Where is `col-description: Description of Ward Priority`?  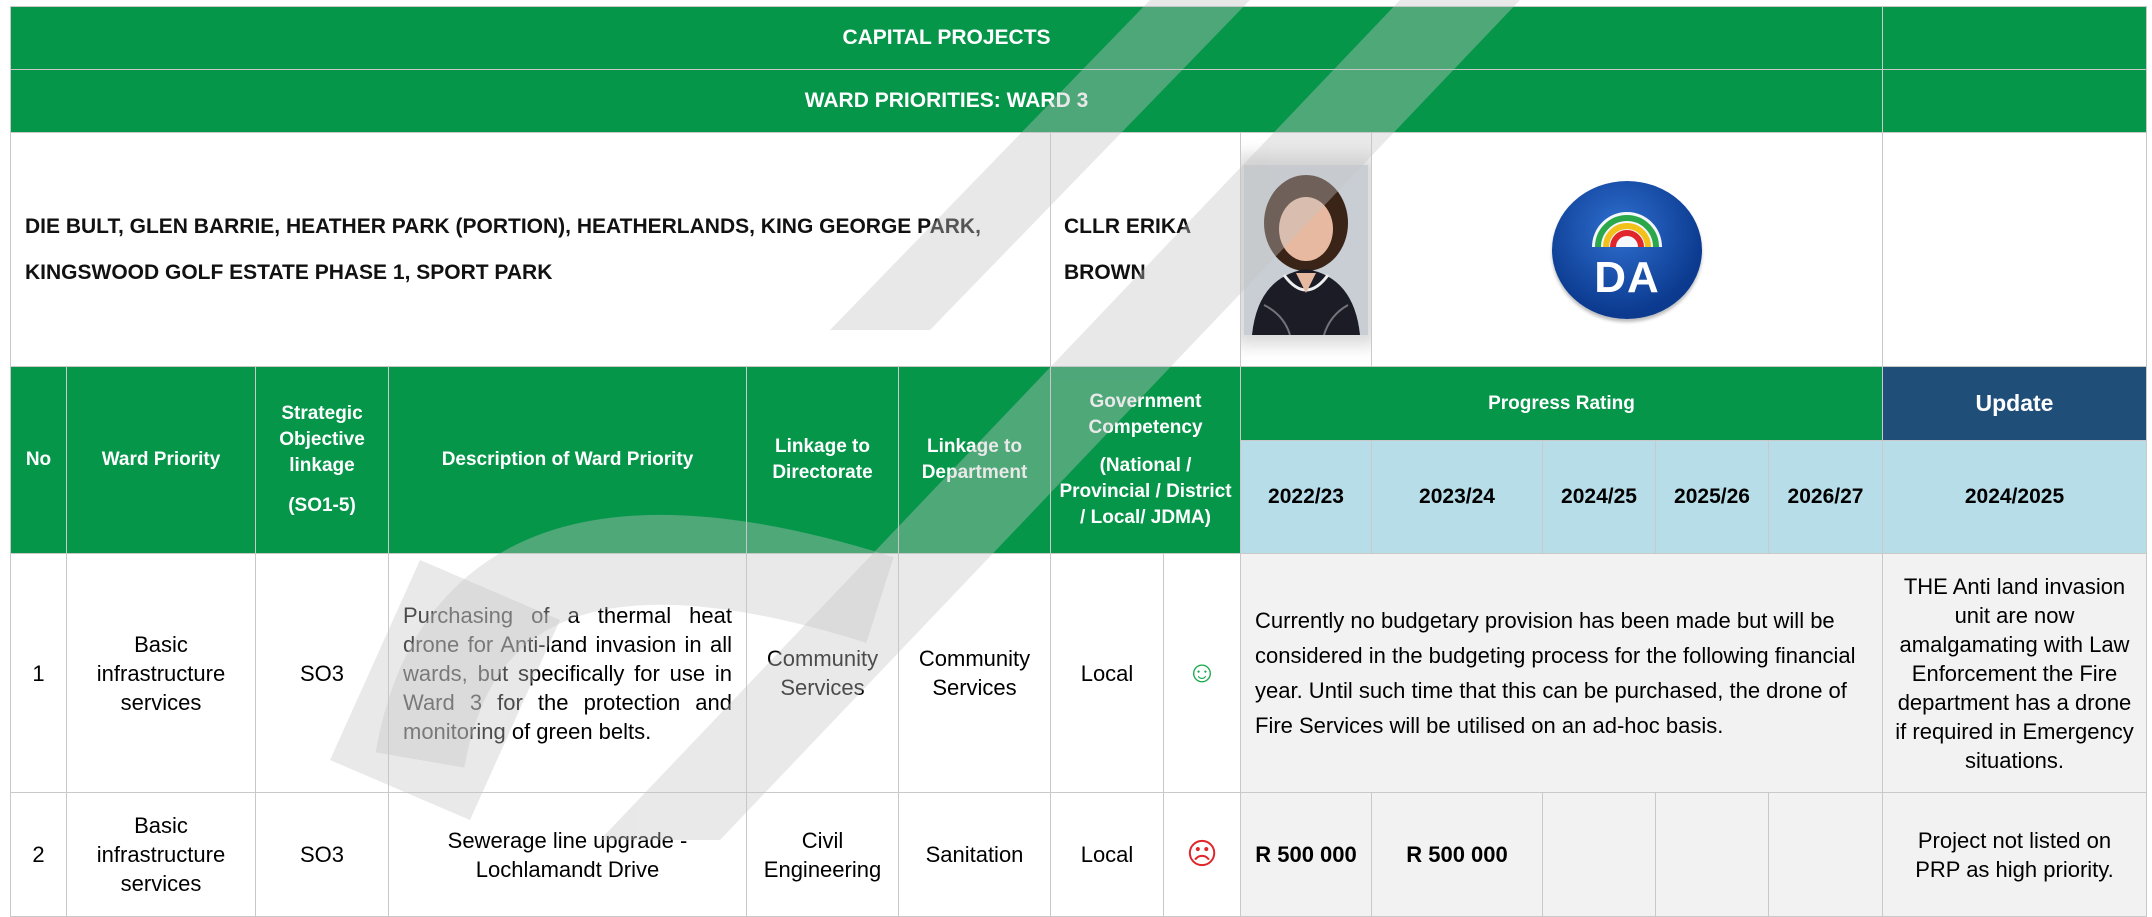 col-description: Description of Ward Priority is located at coordinates (567, 460).